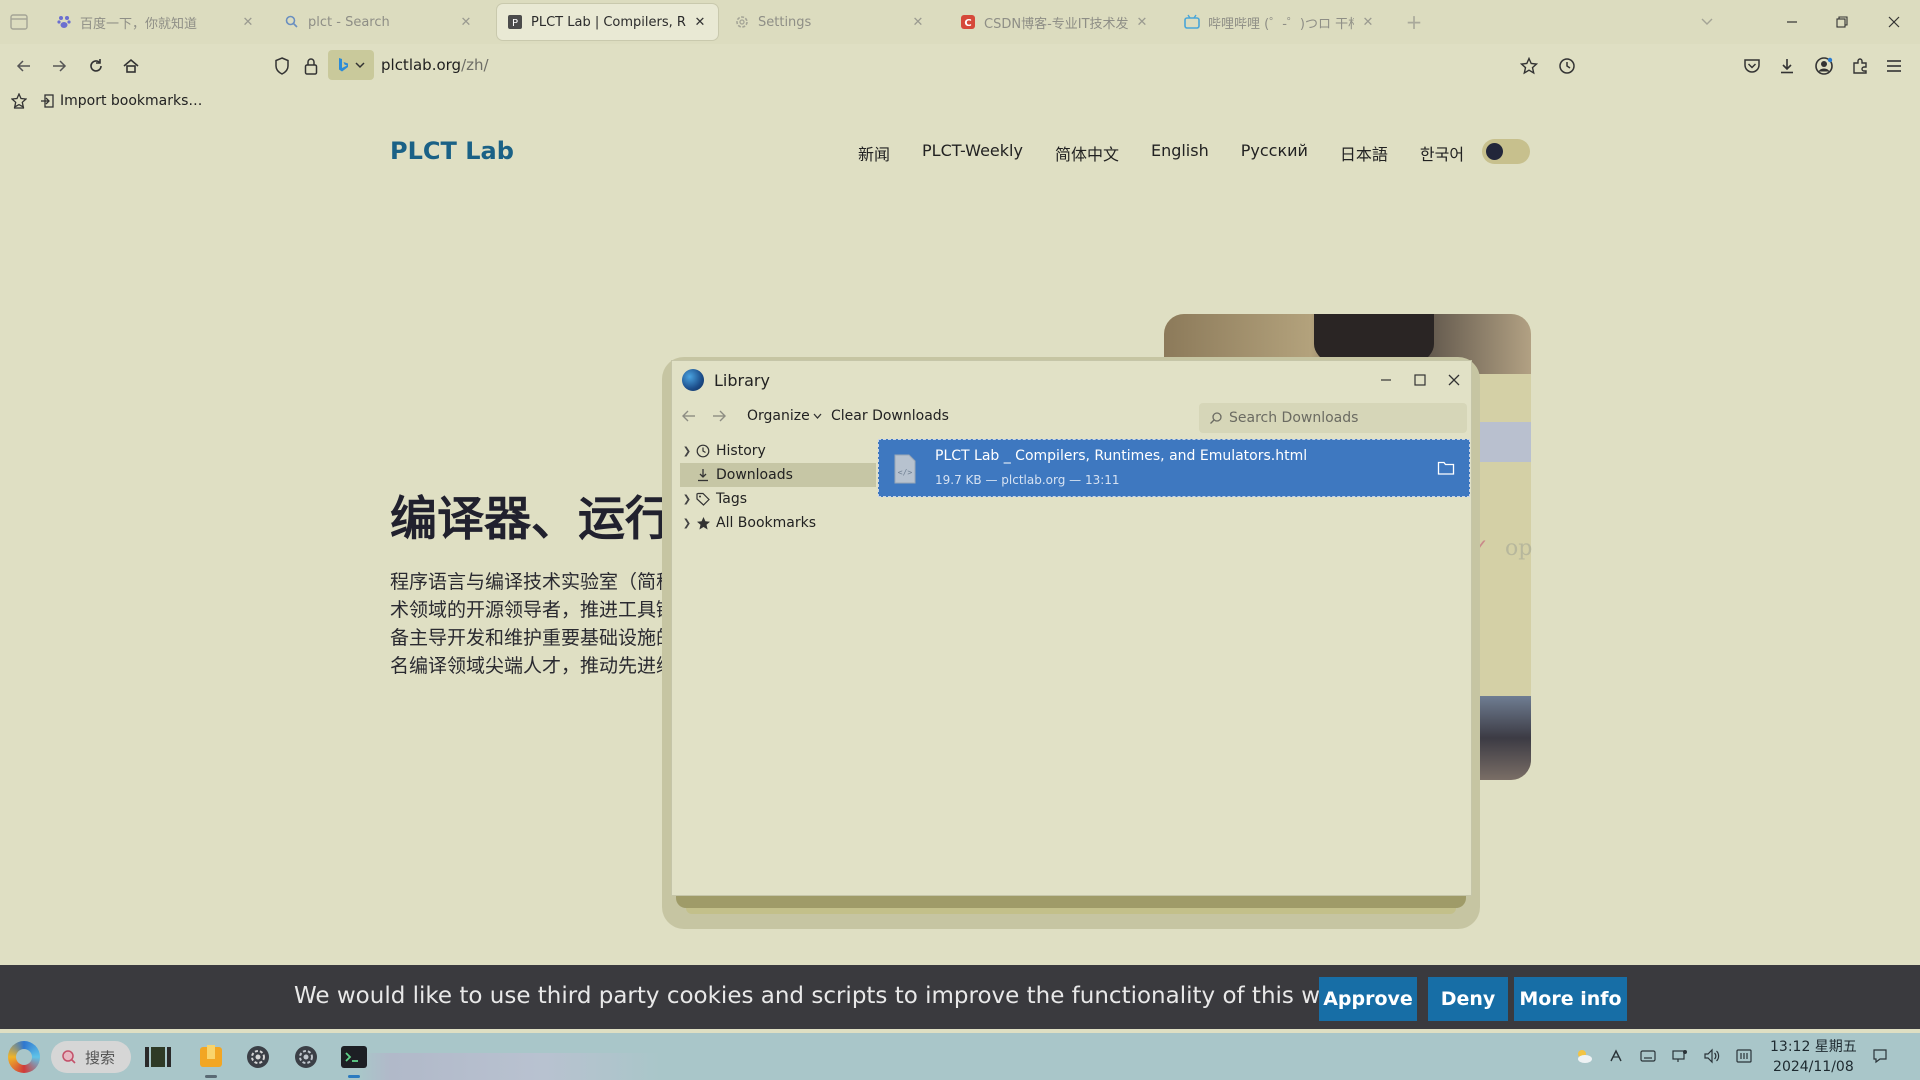 The height and width of the screenshot is (1080, 1920). I want to click on minimize-window-icon, so click(1792, 22).